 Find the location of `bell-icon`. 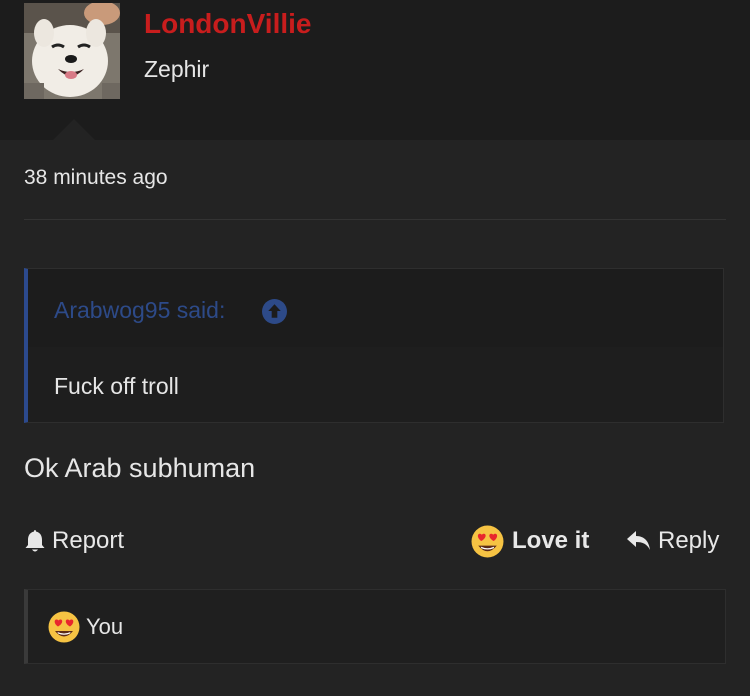

bell-icon is located at coordinates (35, 541).